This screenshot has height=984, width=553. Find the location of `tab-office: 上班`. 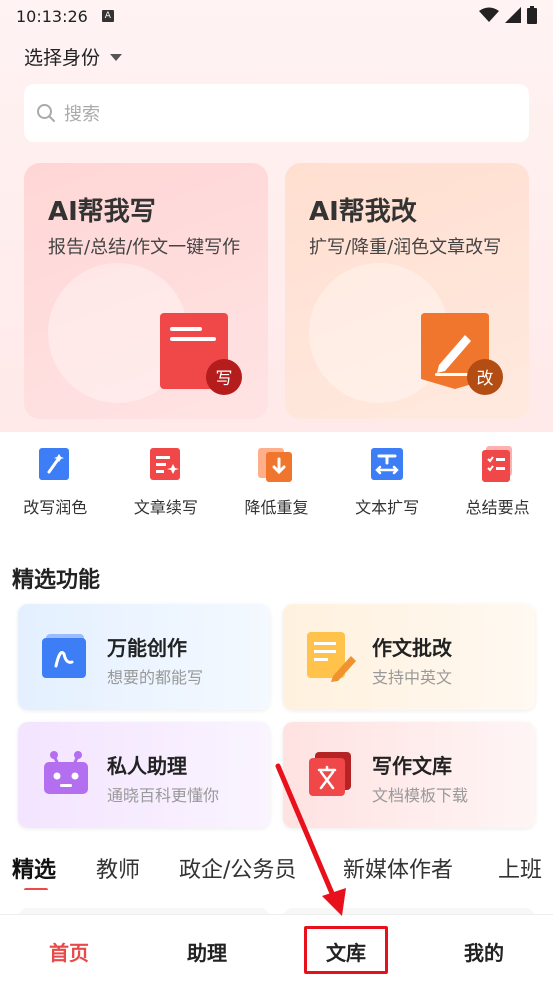

tab-office: 上班 is located at coordinates (520, 868).